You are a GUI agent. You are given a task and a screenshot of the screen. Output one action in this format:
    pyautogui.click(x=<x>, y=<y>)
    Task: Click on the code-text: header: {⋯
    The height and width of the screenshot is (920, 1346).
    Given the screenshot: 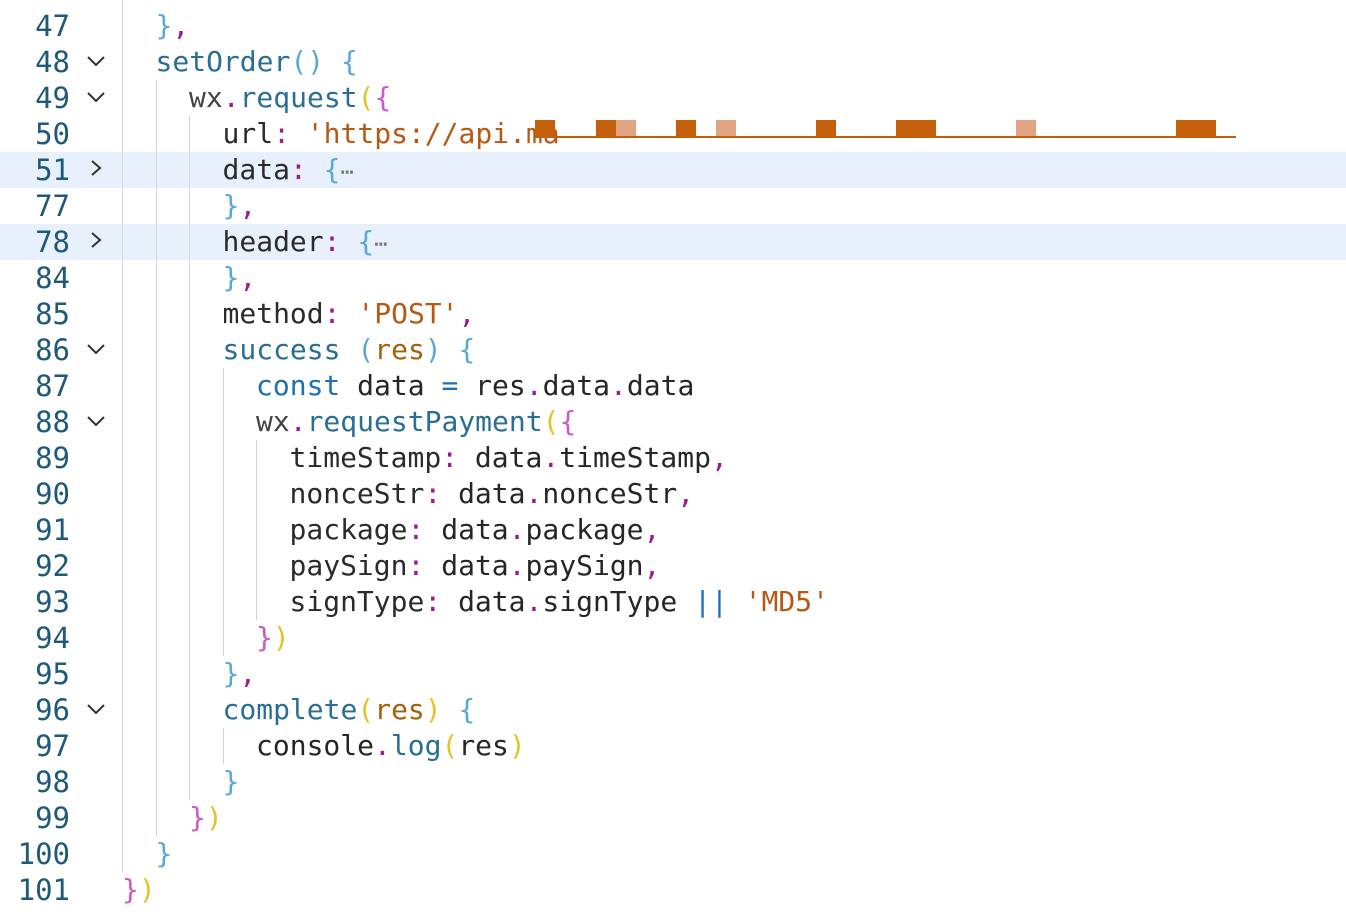 What is the action you would take?
    pyautogui.click(x=305, y=242)
    